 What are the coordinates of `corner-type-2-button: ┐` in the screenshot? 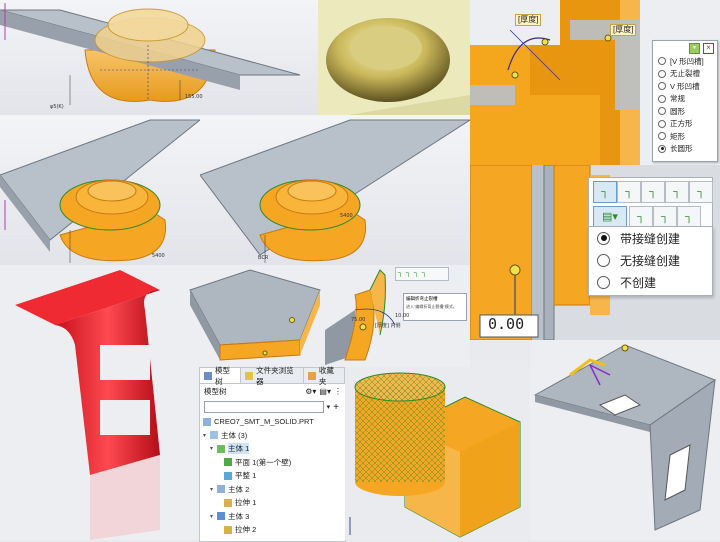 It's located at (629, 192).